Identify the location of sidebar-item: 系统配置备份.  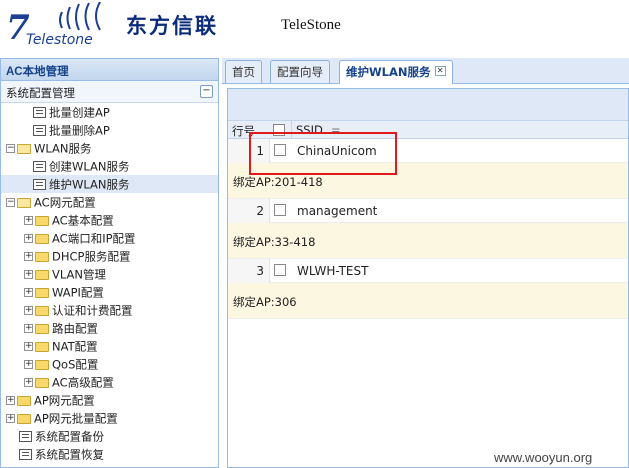
(109, 436).